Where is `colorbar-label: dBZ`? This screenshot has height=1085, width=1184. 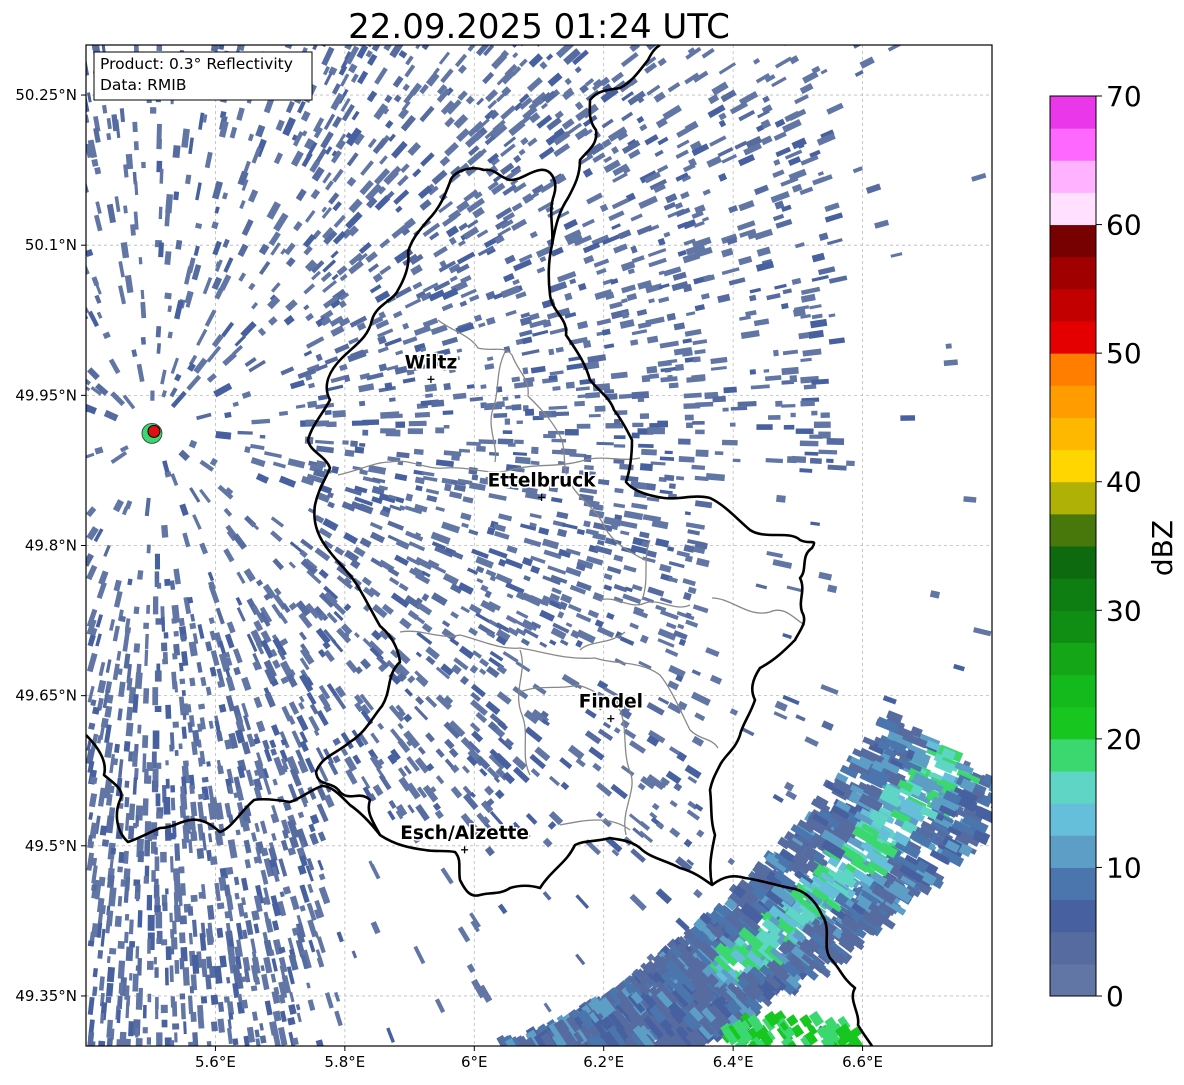
colorbar-label: dBZ is located at coordinates (1162, 548).